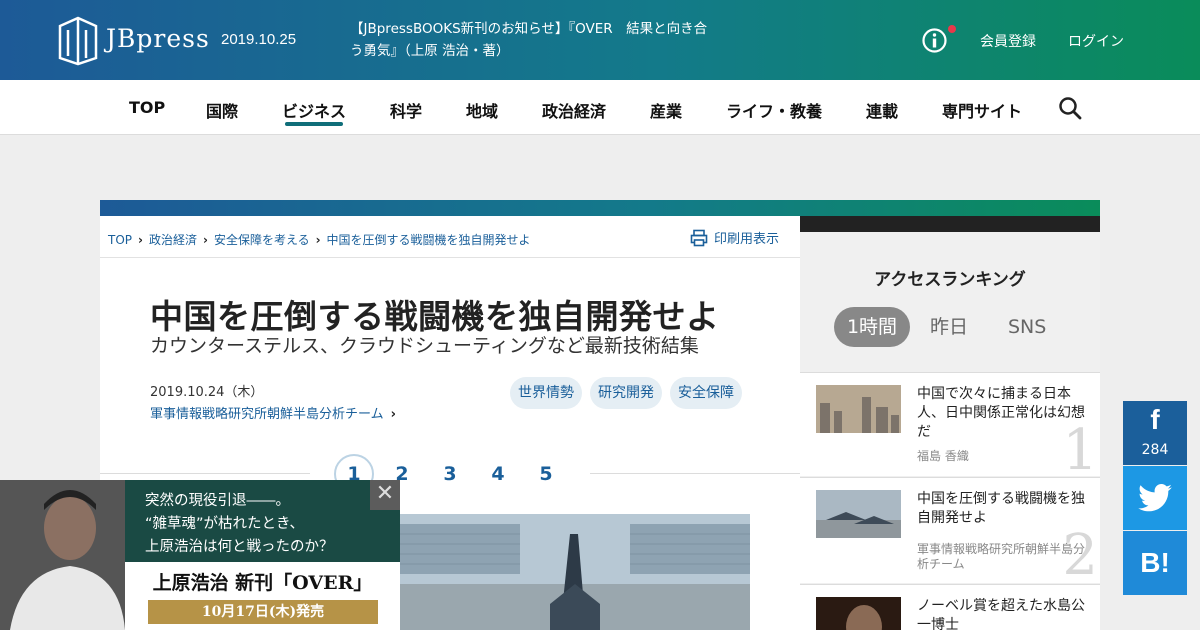 The image size is (1200, 630). What do you see at coordinates (314, 124) in the screenshot?
I see `active-nav-indicator` at bounding box center [314, 124].